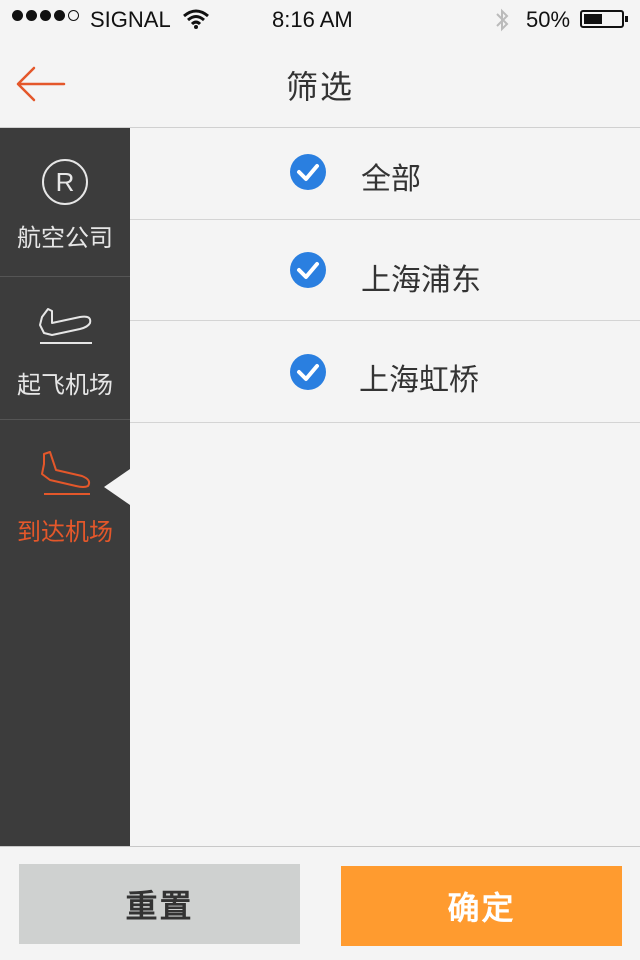 The image size is (640, 960). What do you see at coordinates (320, 903) in the screenshot?
I see `bottom-action-bar: 重置 确定` at bounding box center [320, 903].